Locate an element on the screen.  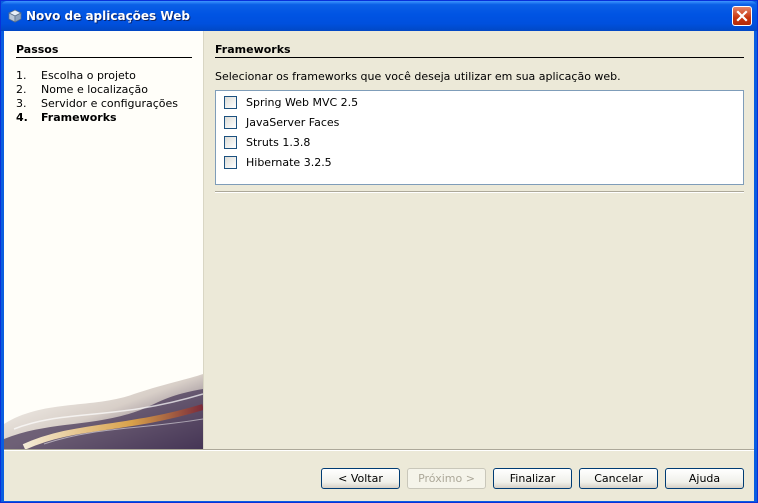
netbeans-cube-icon is located at coordinates (15, 16).